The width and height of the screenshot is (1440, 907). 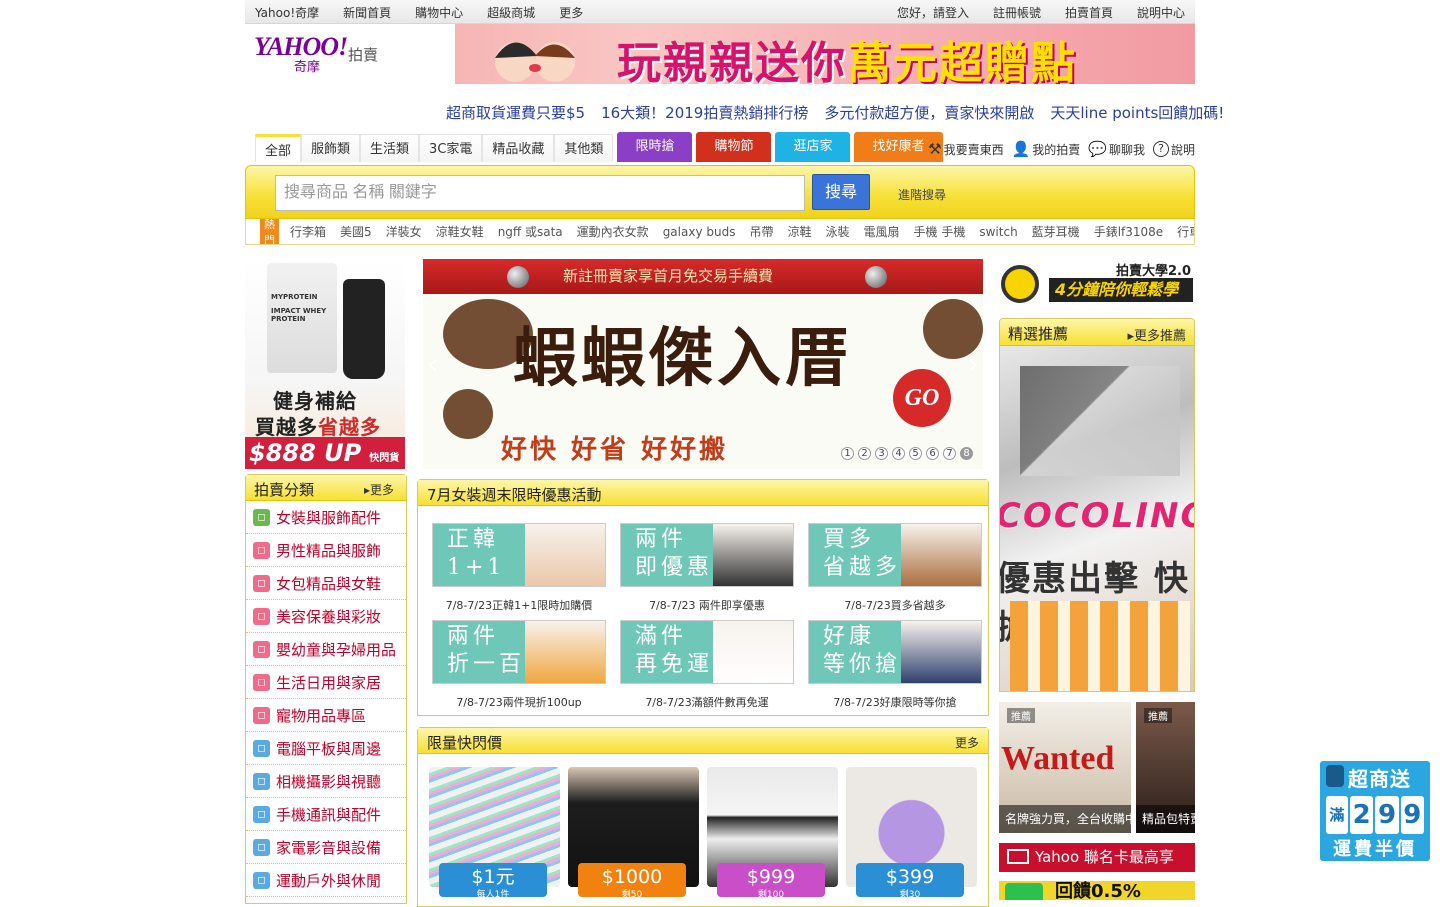 I want to click on promo-link: 超商取貨運費只要$5, so click(x=515, y=112).